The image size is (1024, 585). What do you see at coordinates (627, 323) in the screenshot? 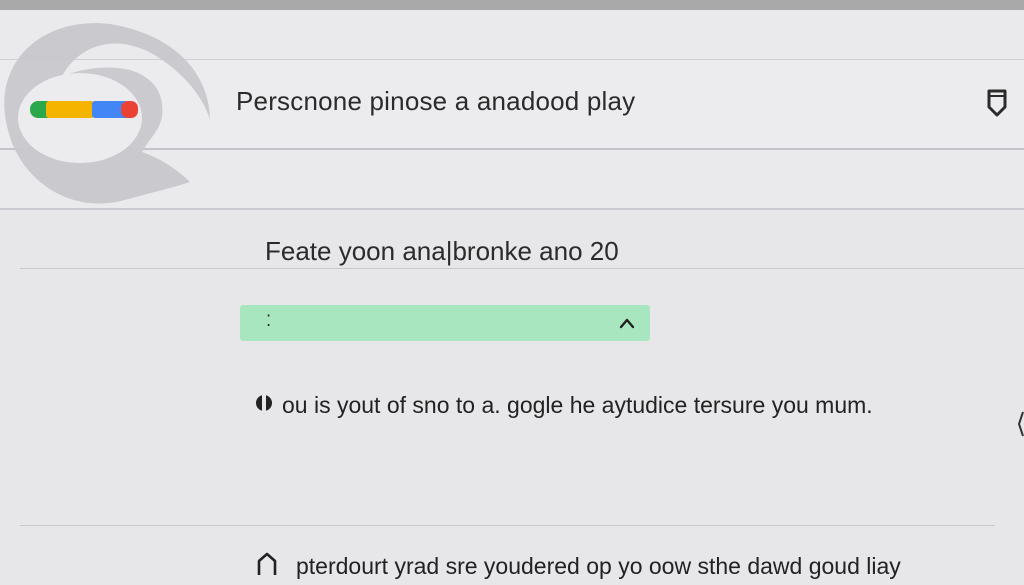
I see `chevron-up-icon` at bounding box center [627, 323].